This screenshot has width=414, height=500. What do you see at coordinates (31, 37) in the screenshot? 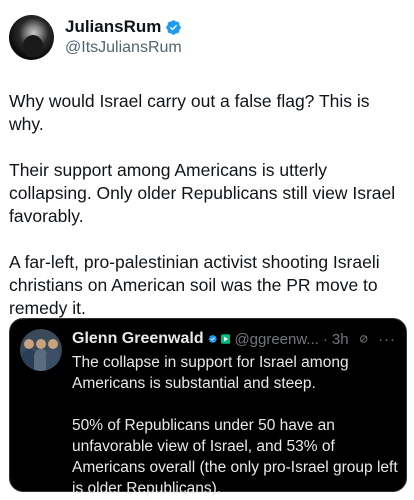
I see `author-avatar` at bounding box center [31, 37].